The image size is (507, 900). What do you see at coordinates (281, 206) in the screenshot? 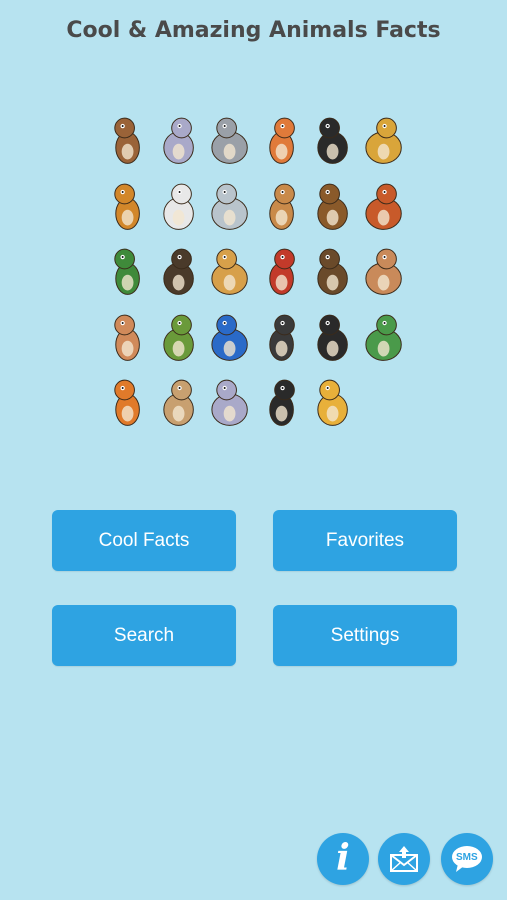
I see `deer-icon` at bounding box center [281, 206].